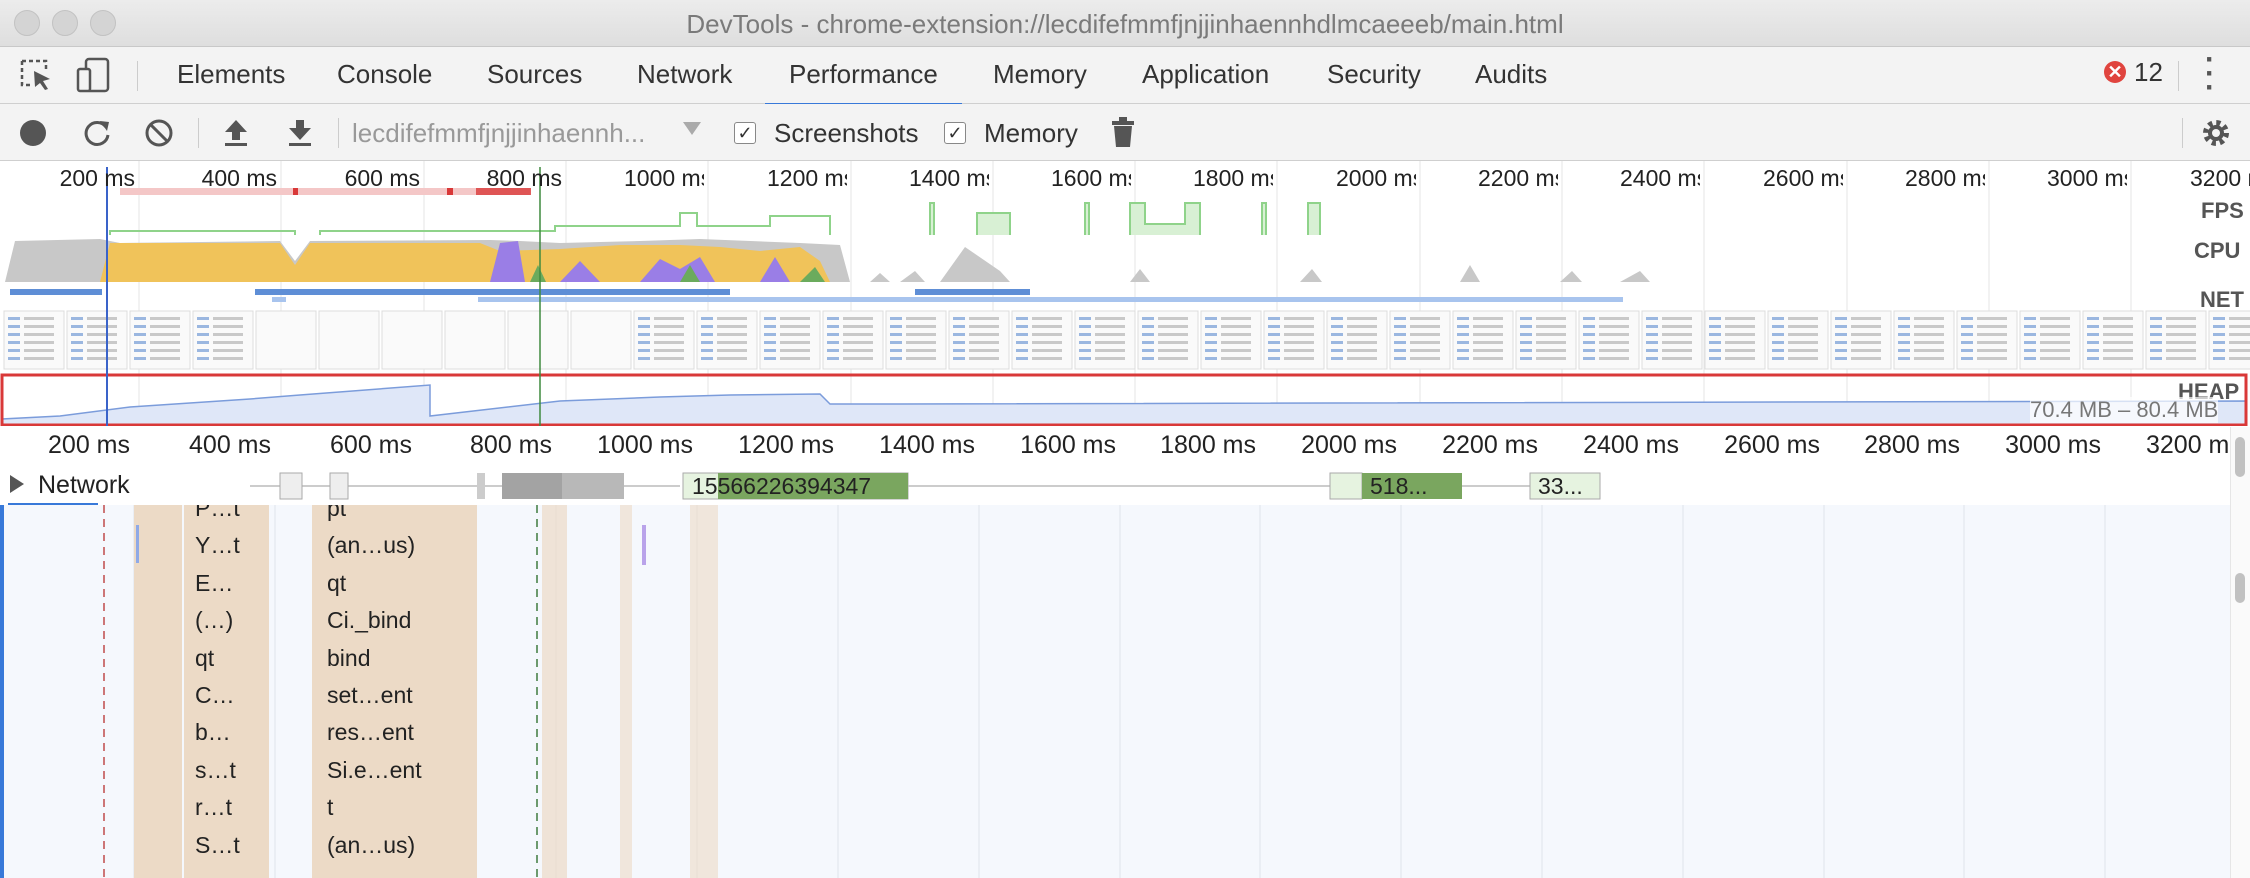  What do you see at coordinates (213, 807) in the screenshot?
I see `flame-call-label: r…t` at bounding box center [213, 807].